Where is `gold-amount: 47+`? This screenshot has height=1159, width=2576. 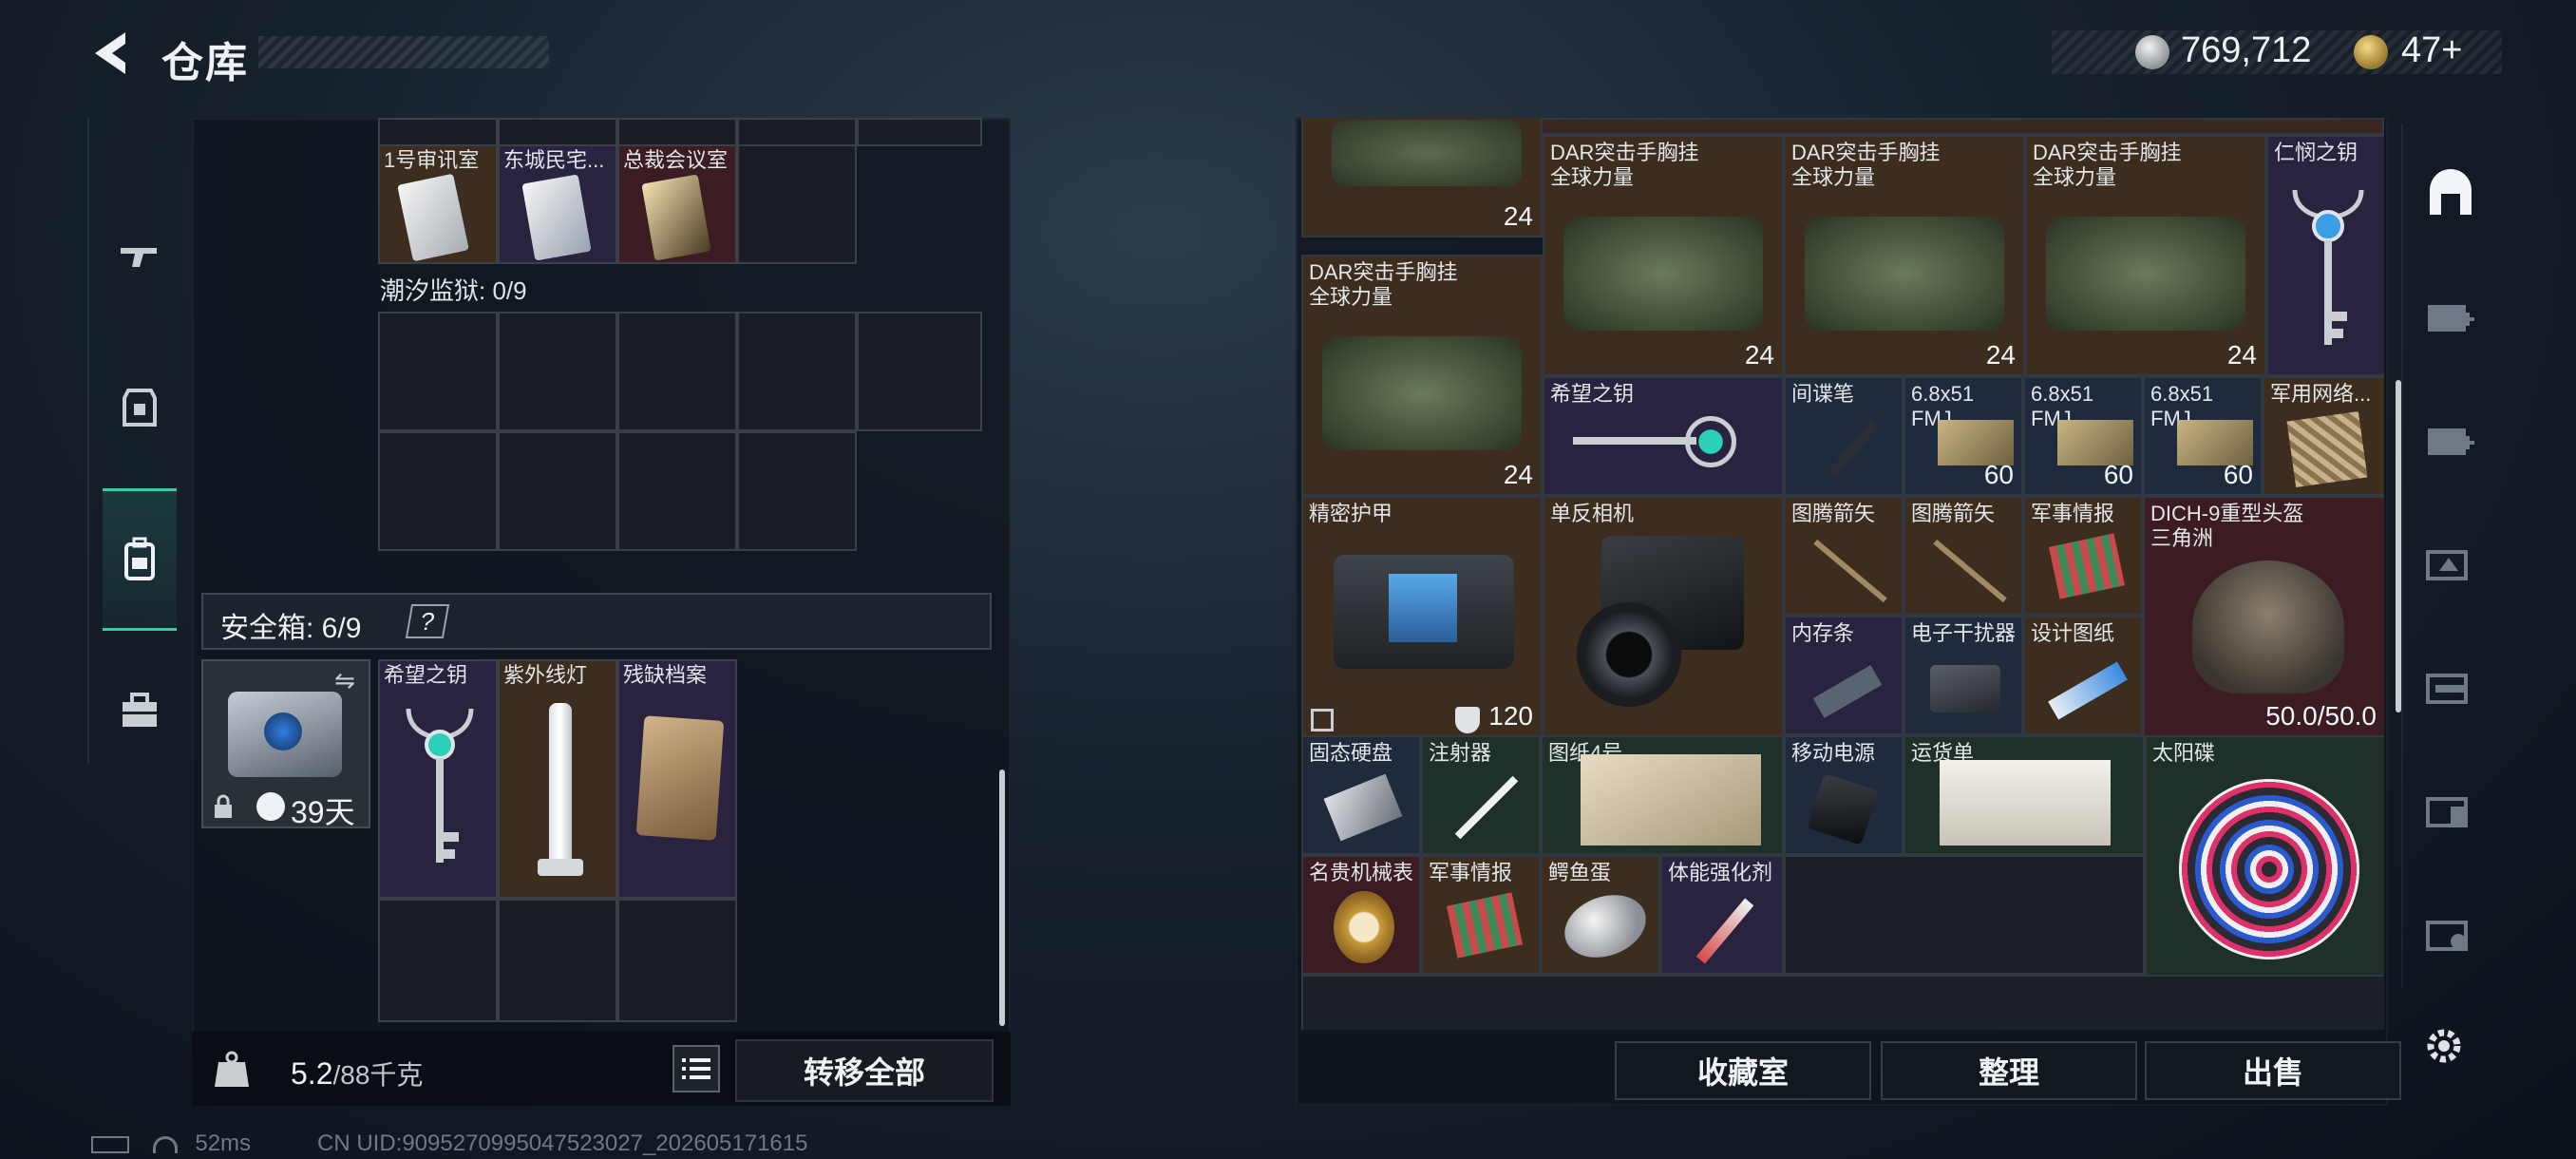
gold-amount: 47+ is located at coordinates (2431, 50).